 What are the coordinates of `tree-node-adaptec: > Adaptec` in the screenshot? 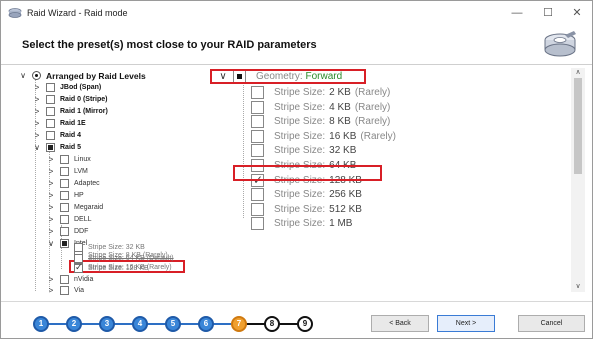 It's located at (73, 183).